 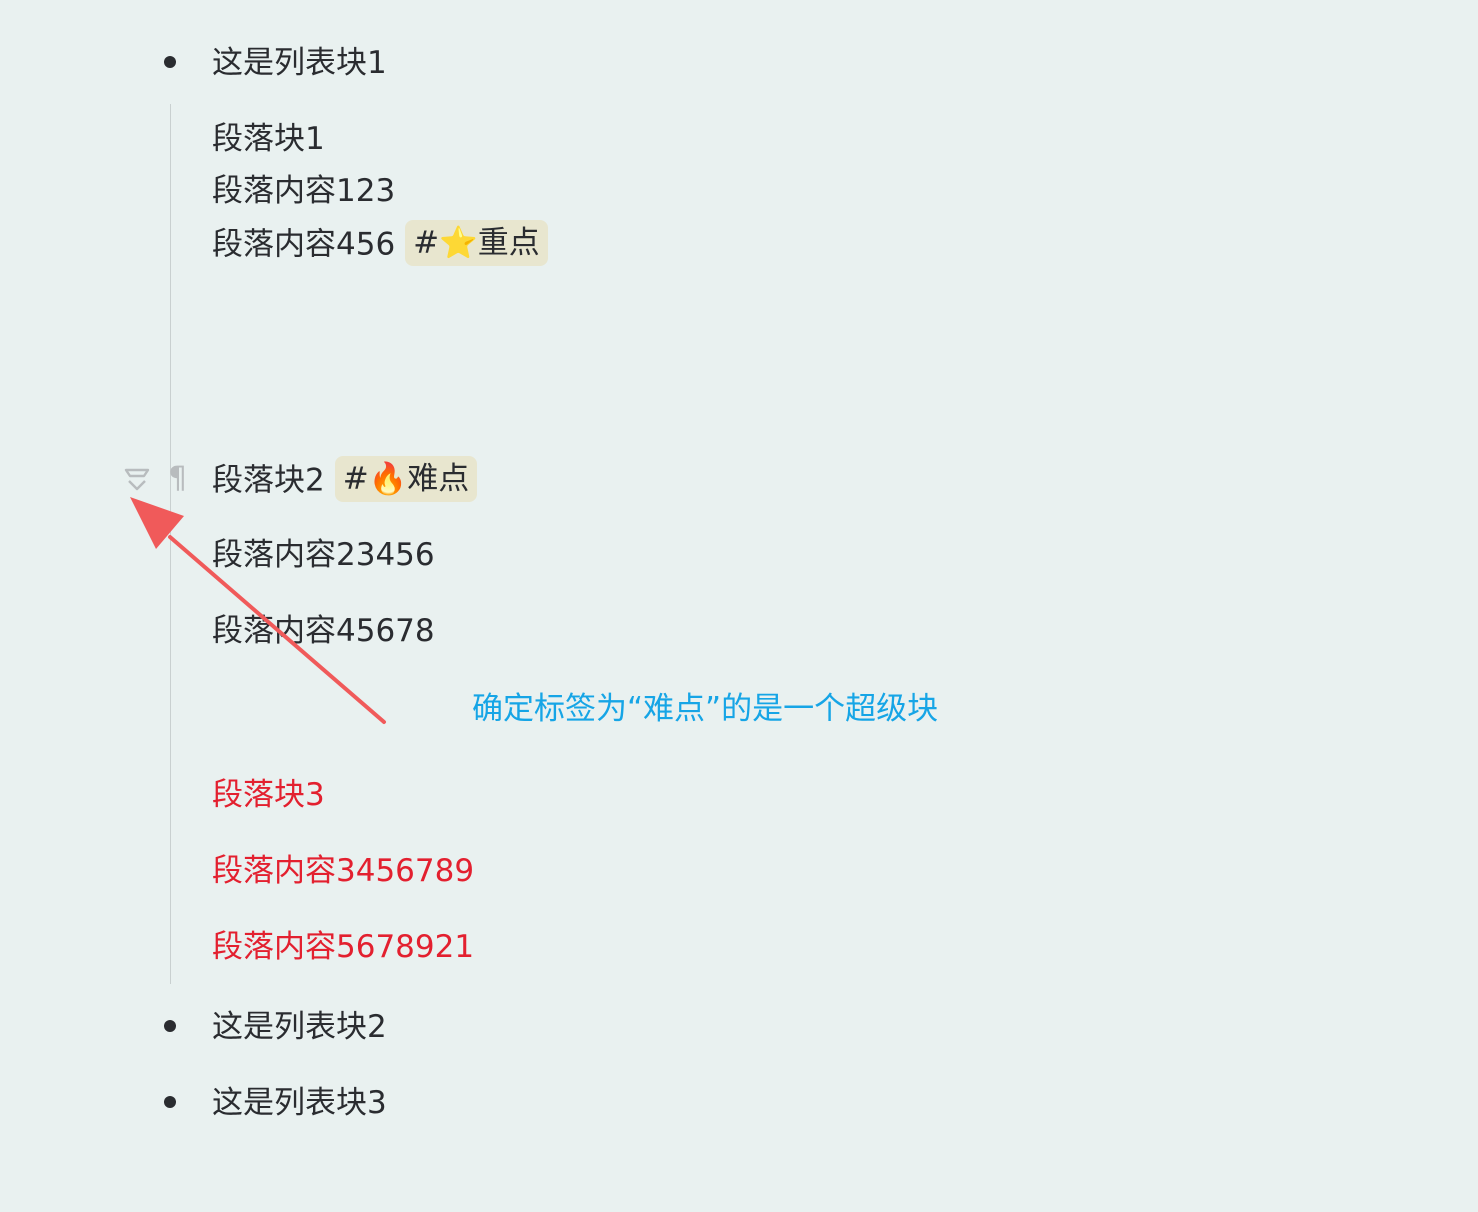 I want to click on annotation-arrow, so click(x=258, y=610).